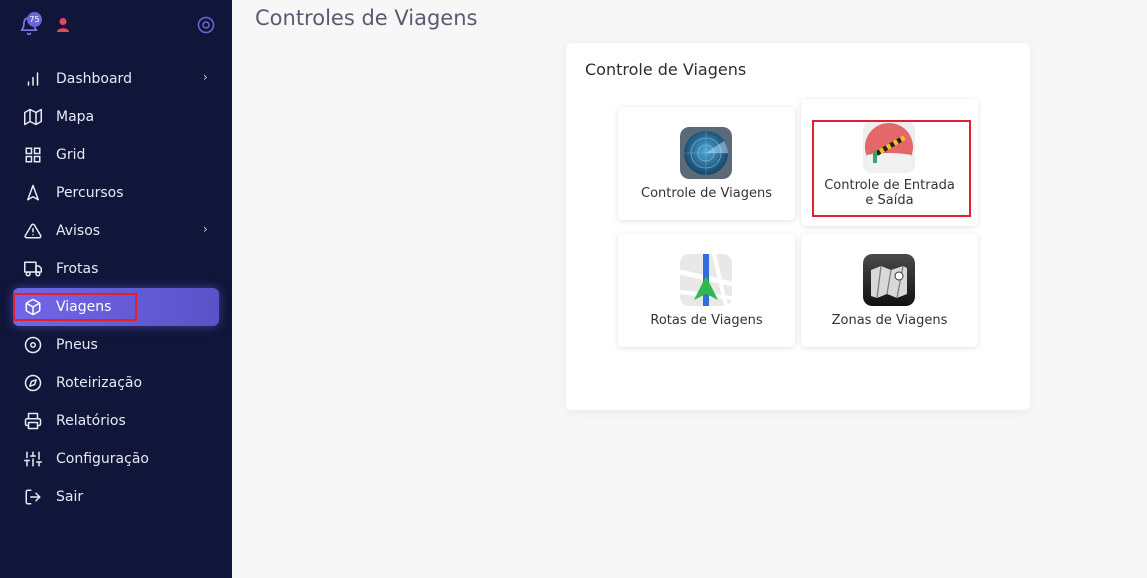  I want to click on sidebar-item-label: Mapa, so click(75, 117).